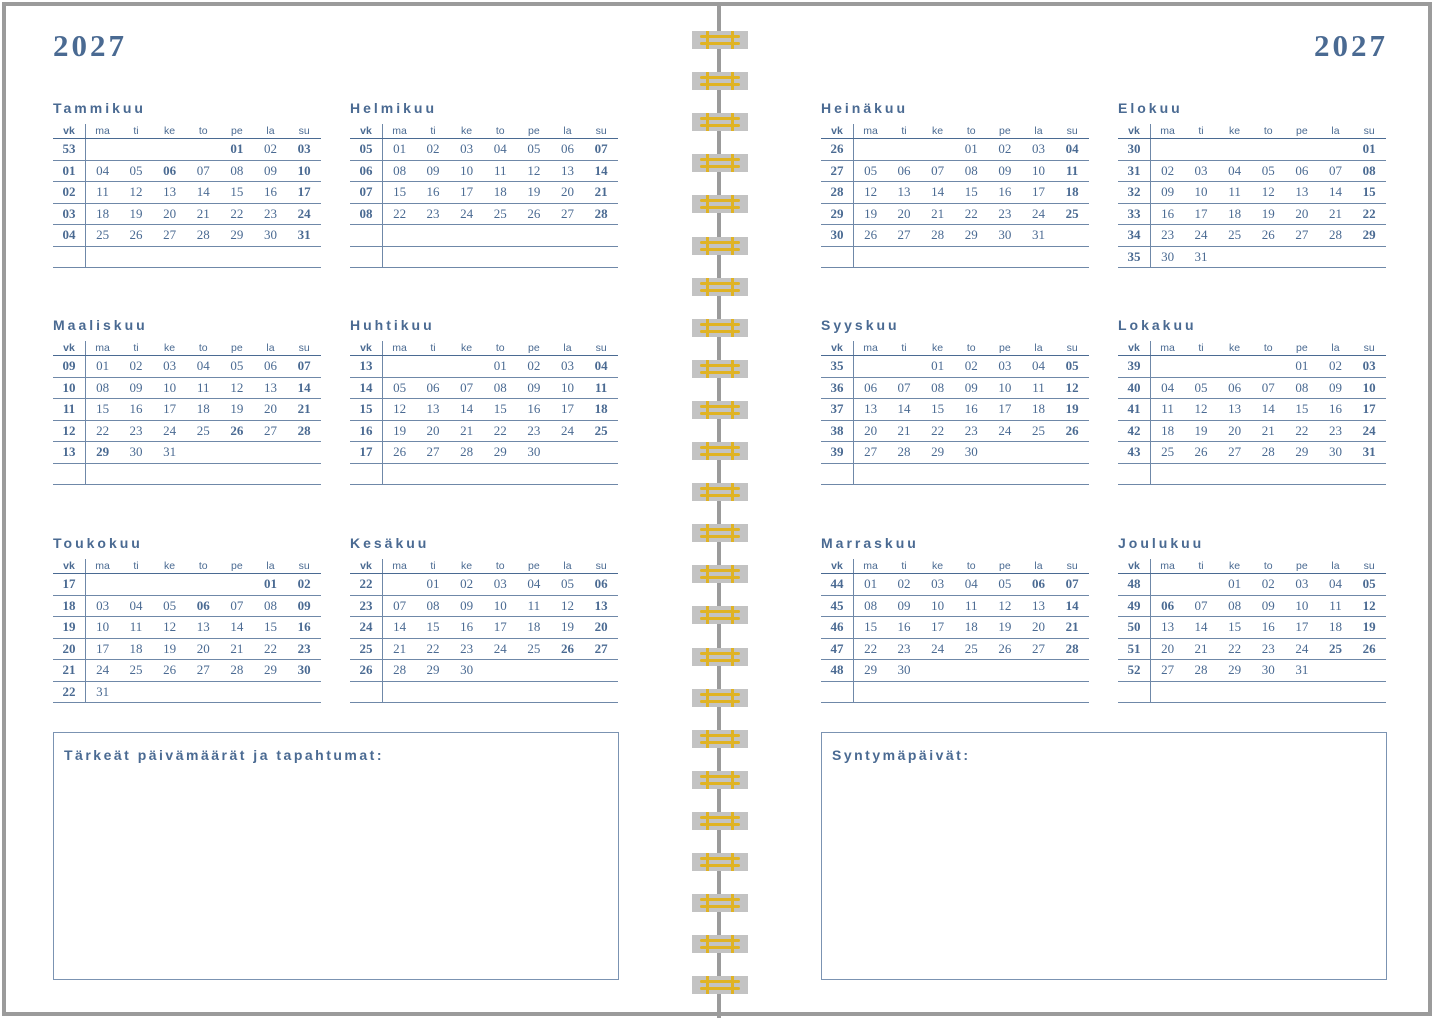 The width and height of the screenshot is (1440, 1024). What do you see at coordinates (466, 627) in the screenshot?
I see `day-cell: 16` at bounding box center [466, 627].